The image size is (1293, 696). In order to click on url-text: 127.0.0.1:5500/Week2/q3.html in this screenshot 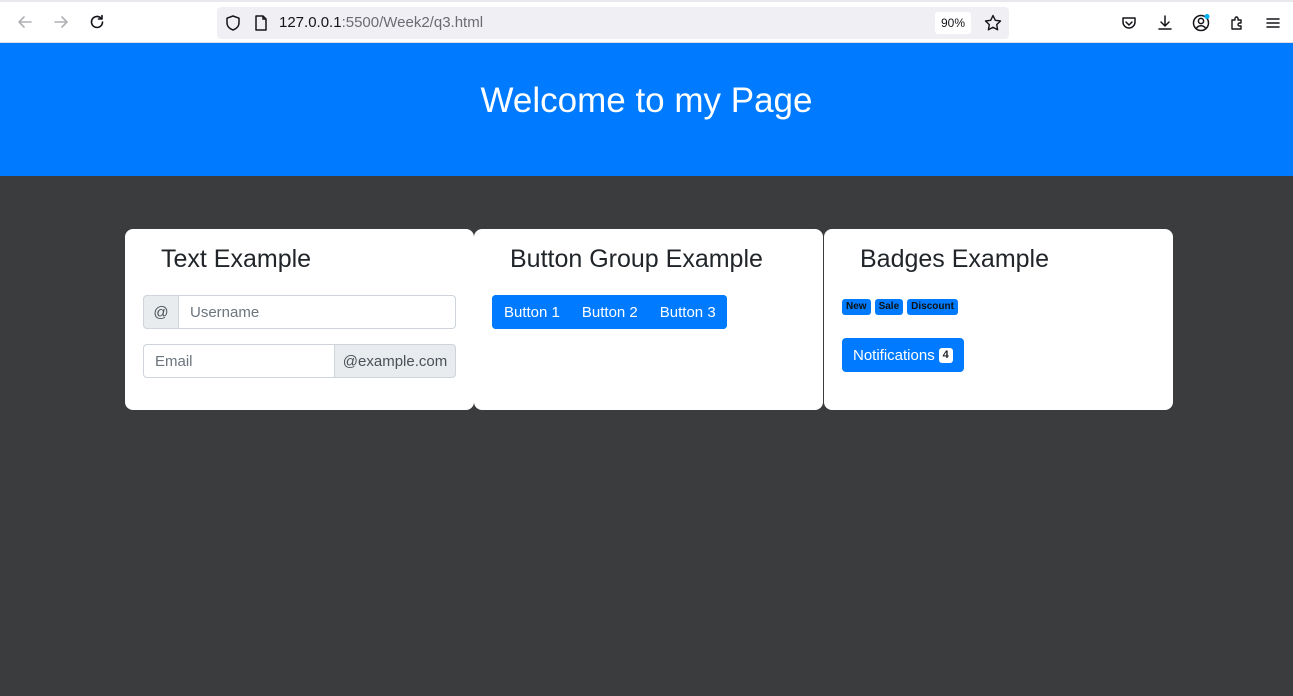, I will do `click(381, 23)`.